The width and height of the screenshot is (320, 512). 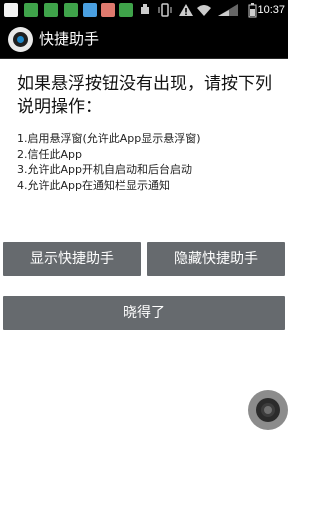 What do you see at coordinates (144, 39) in the screenshot?
I see `app-bar: 快捷助手` at bounding box center [144, 39].